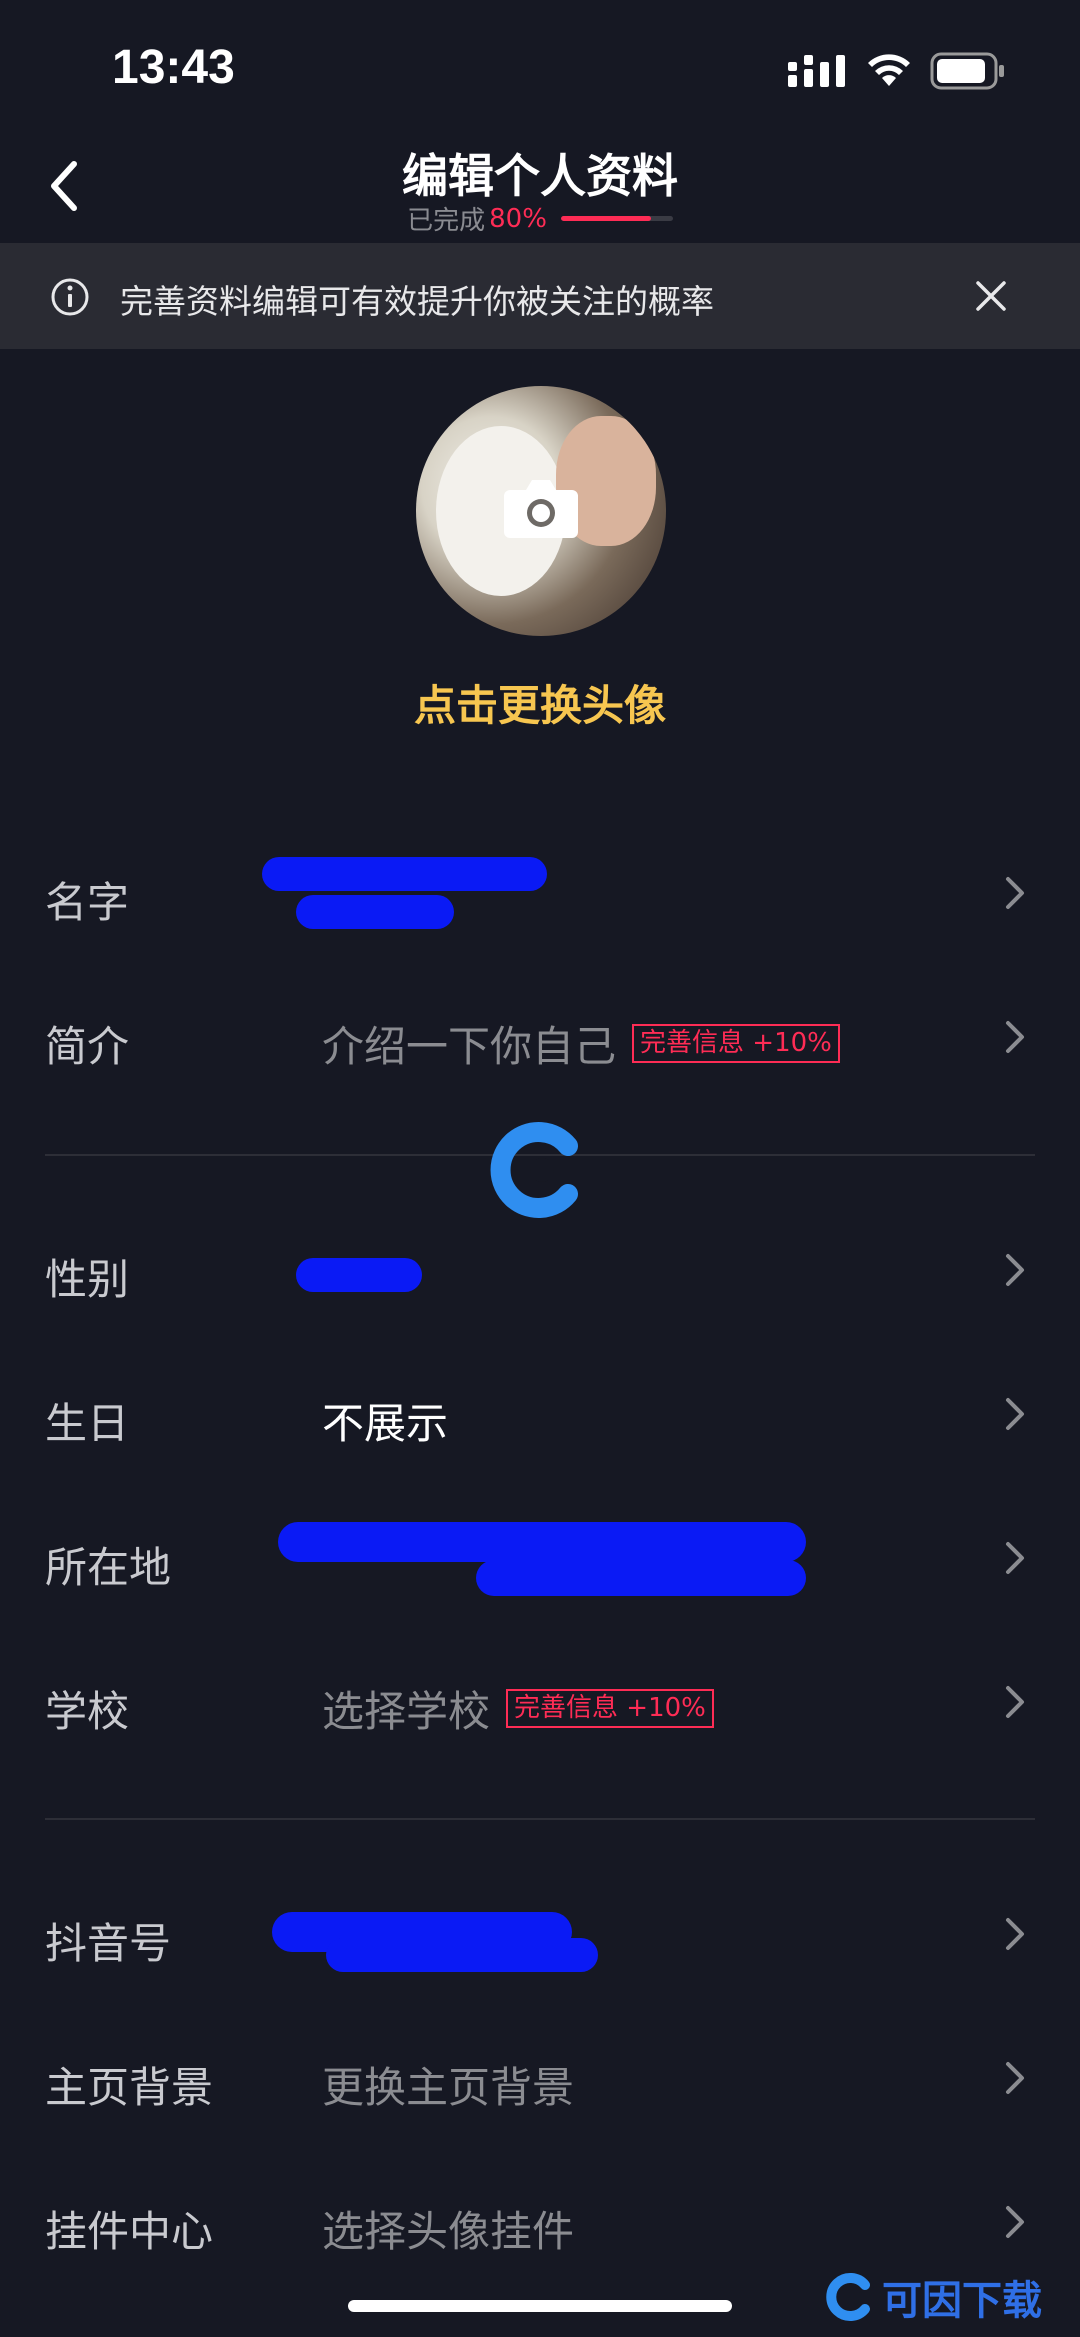 This screenshot has width=1080, height=2337. What do you see at coordinates (540, 1936) in the screenshot?
I see `profile-row-douyin-id: 抖音号` at bounding box center [540, 1936].